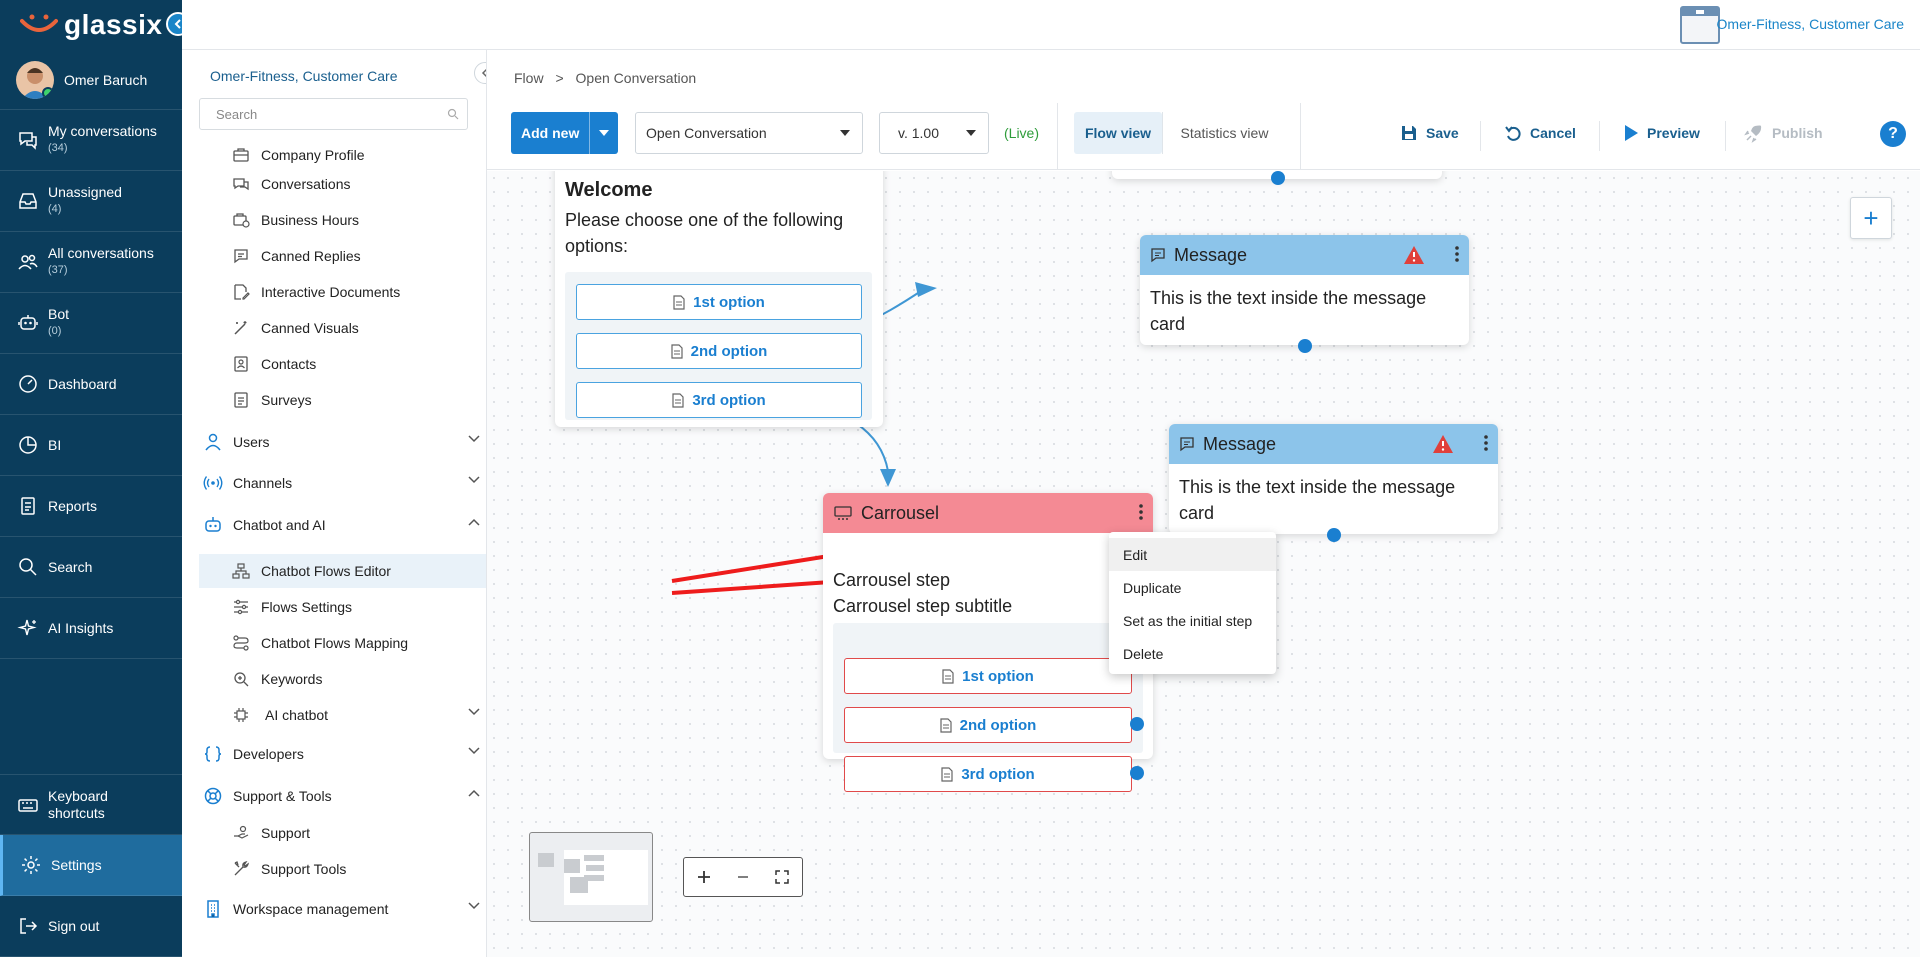  What do you see at coordinates (342, 292) in the screenshot?
I see `settings-item-interactive-documents: Interactive Documents` at bounding box center [342, 292].